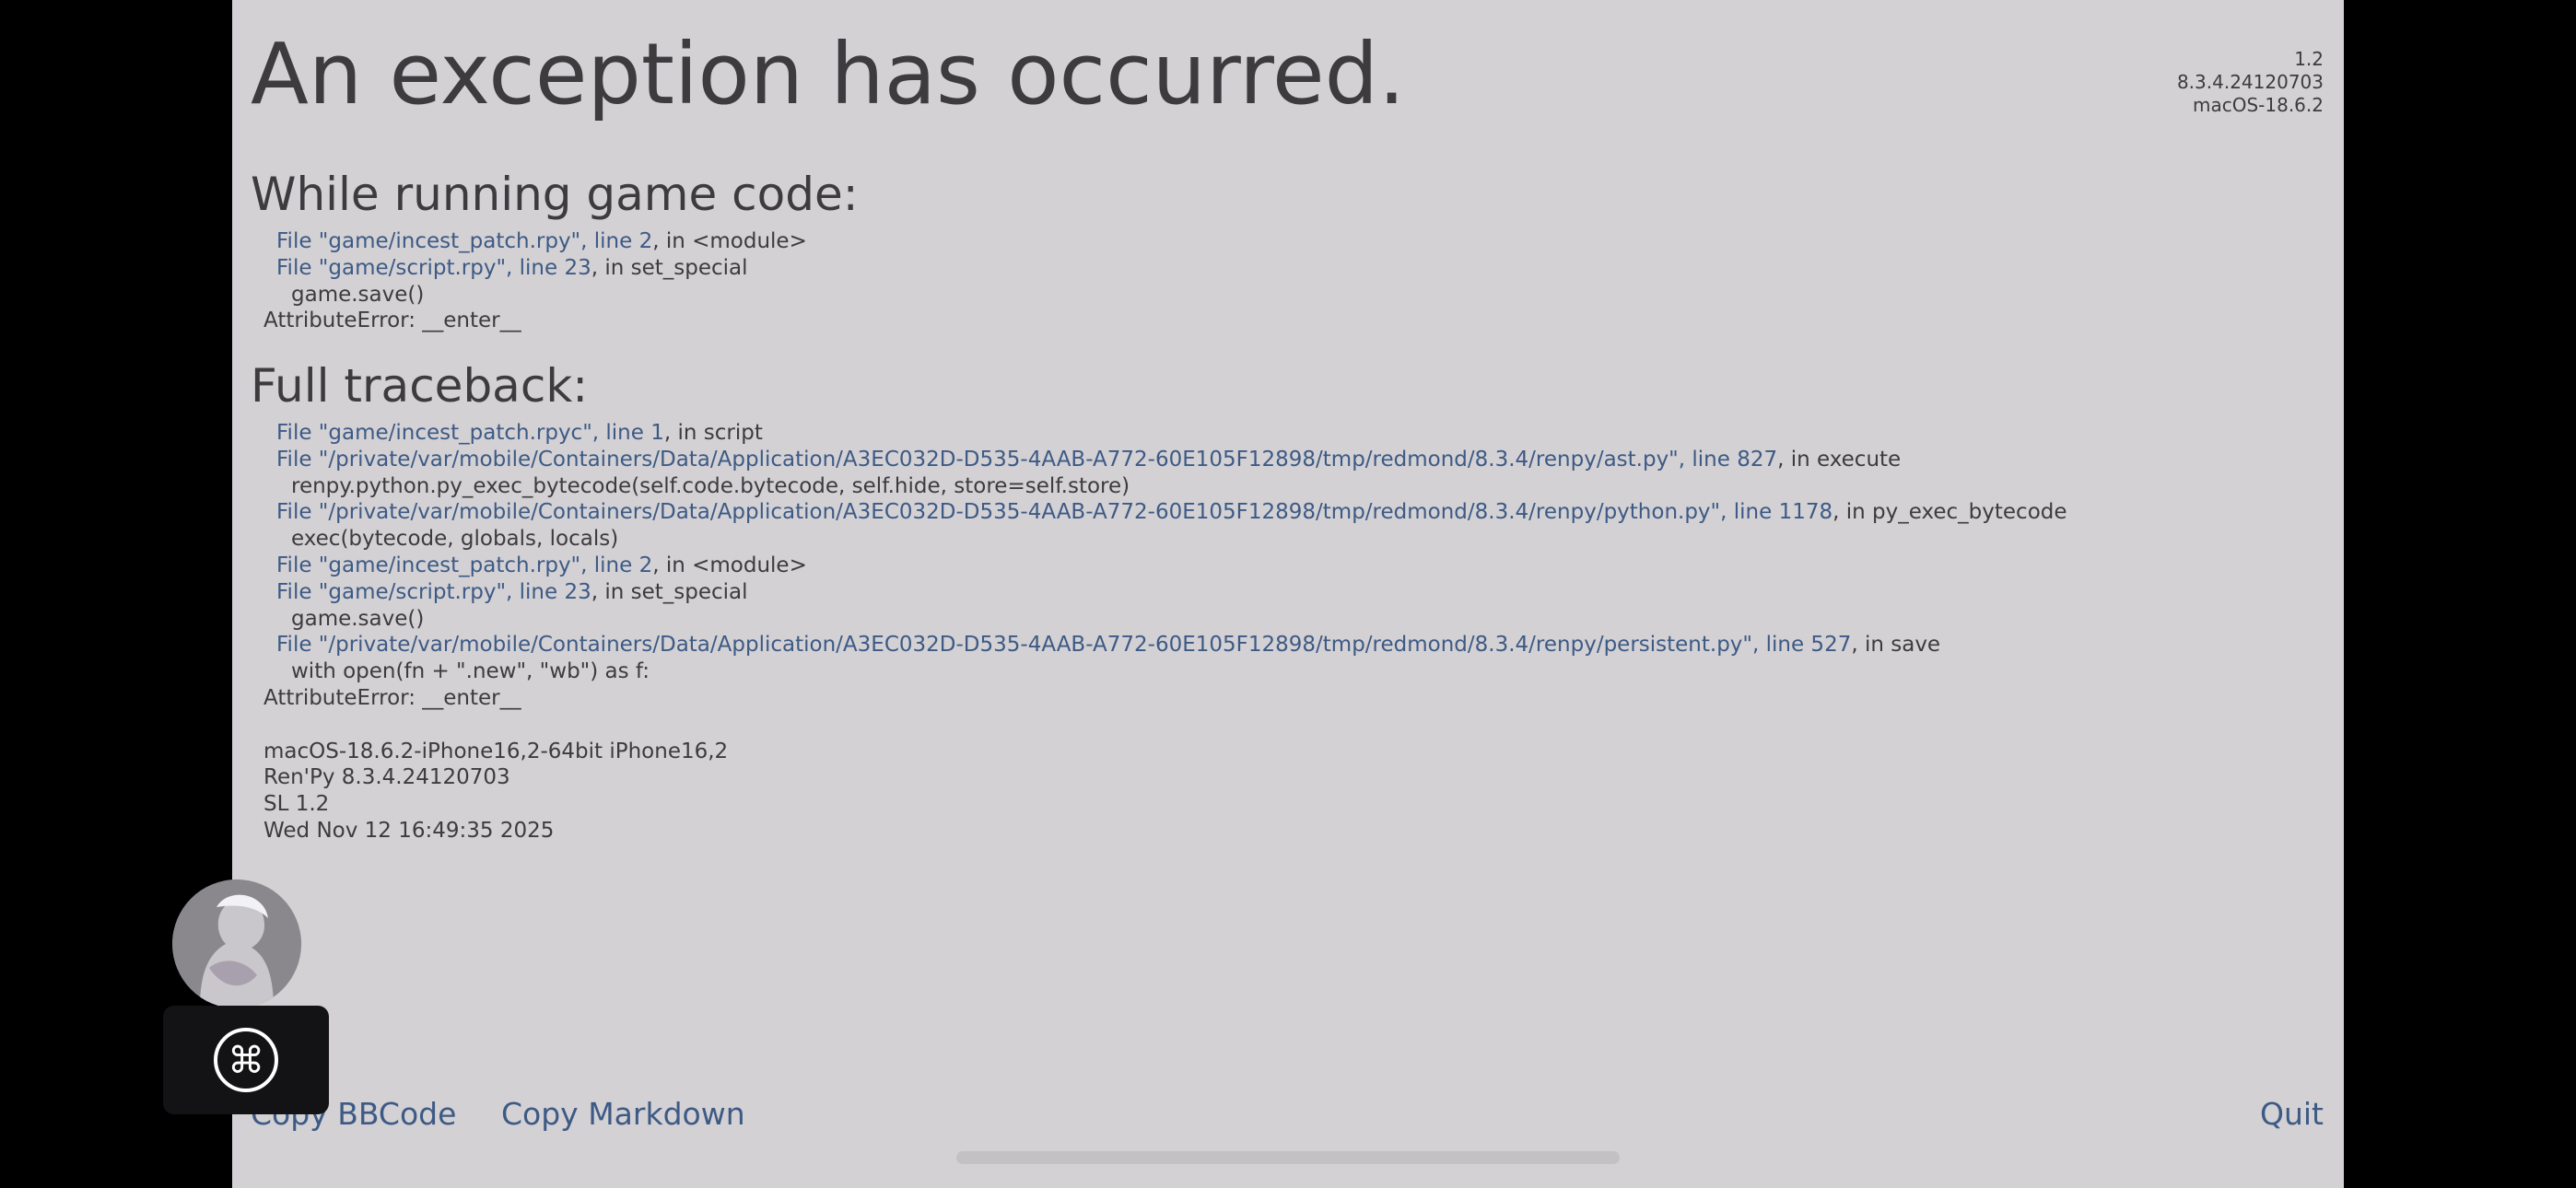  I want to click on quit-button: Quit, so click(2292, 1114).